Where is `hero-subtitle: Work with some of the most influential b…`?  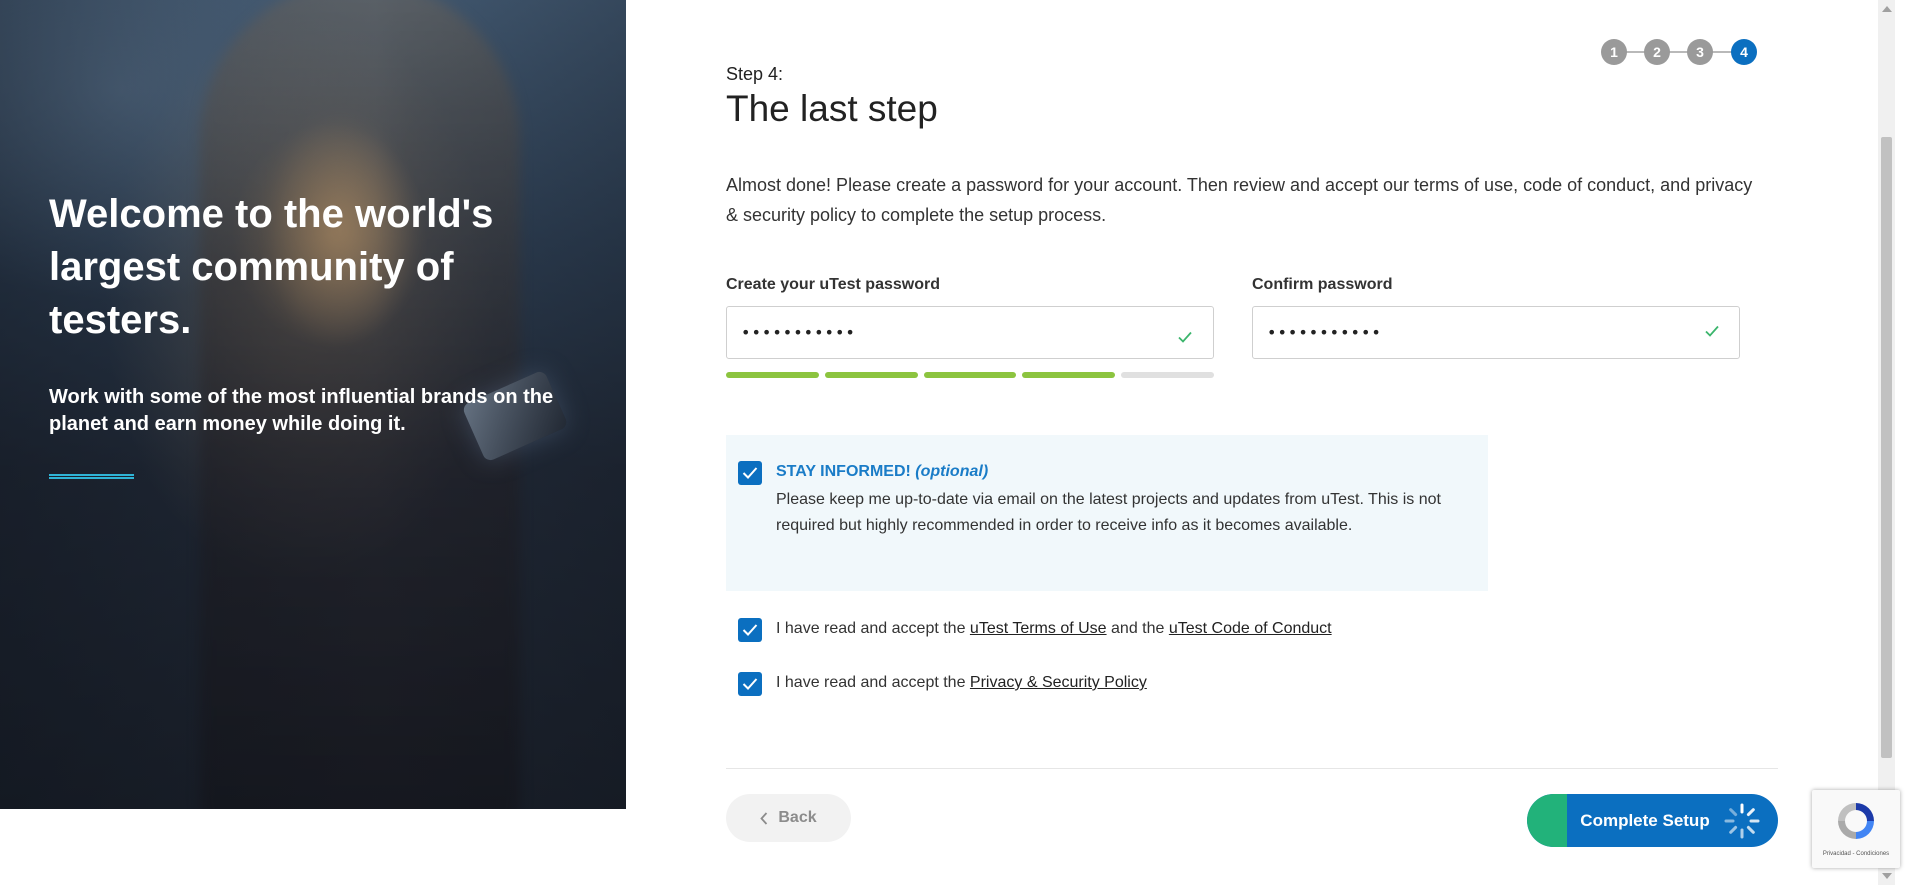 hero-subtitle: Work with some of the most influential b… is located at coordinates (301, 410).